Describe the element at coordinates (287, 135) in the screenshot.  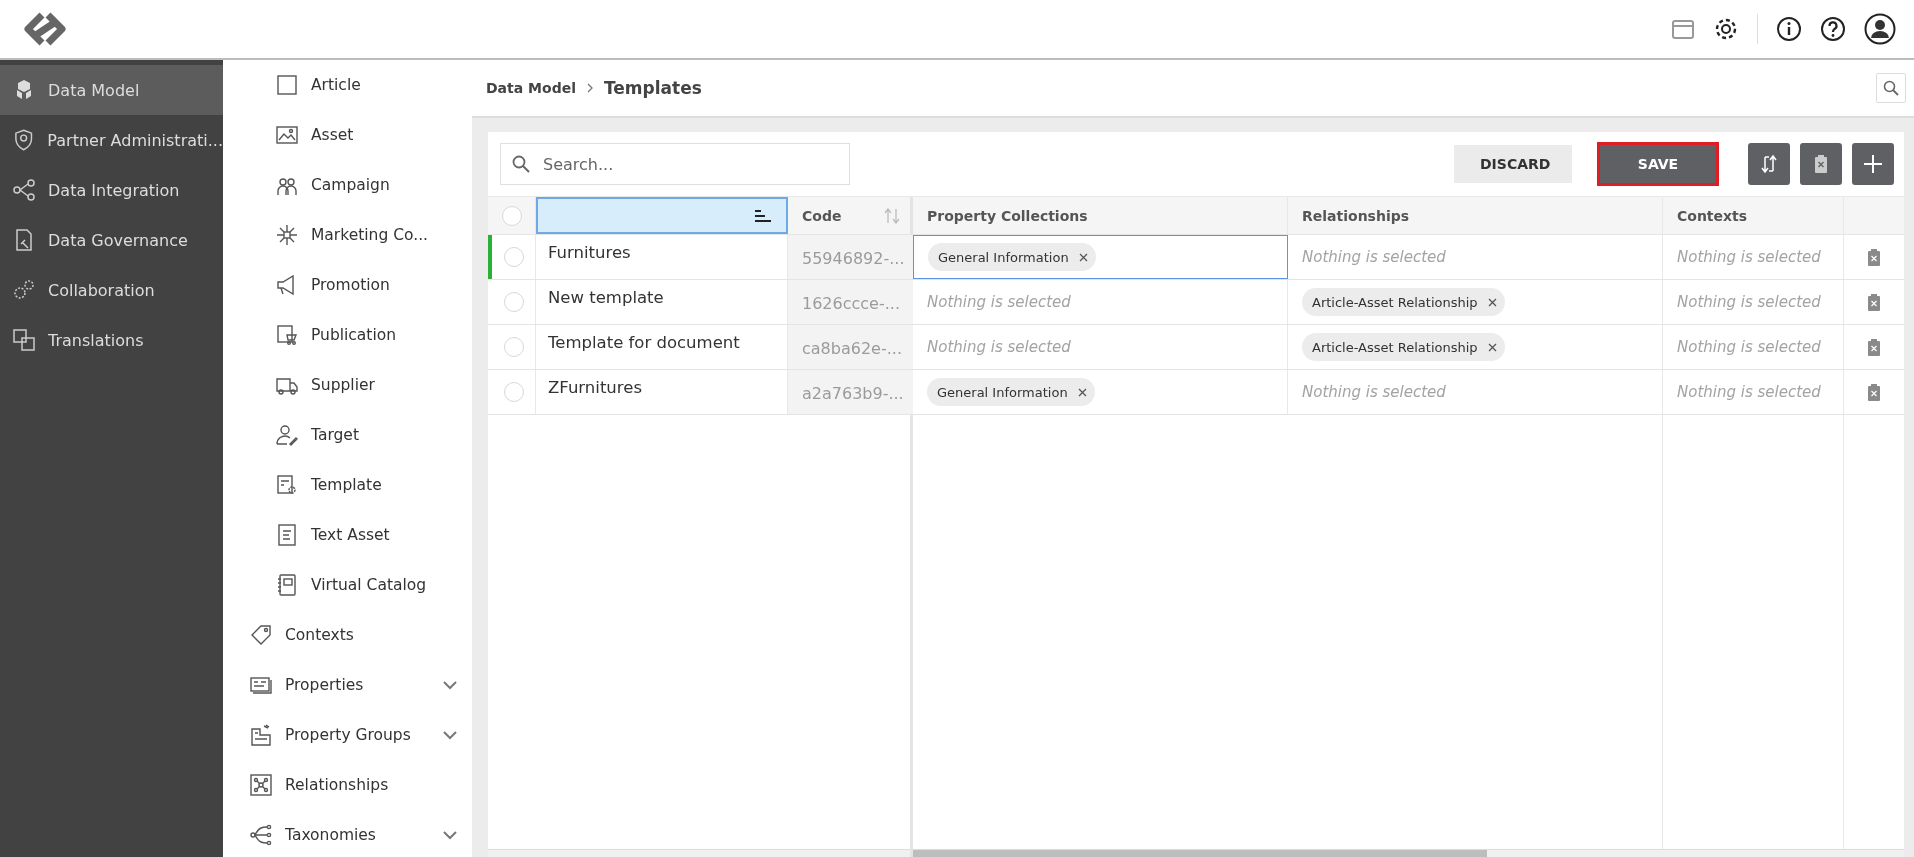
I see `image-icon` at that location.